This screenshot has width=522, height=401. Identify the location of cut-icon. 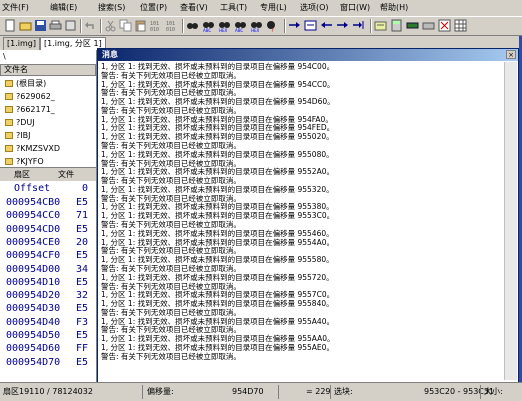
(110, 25).